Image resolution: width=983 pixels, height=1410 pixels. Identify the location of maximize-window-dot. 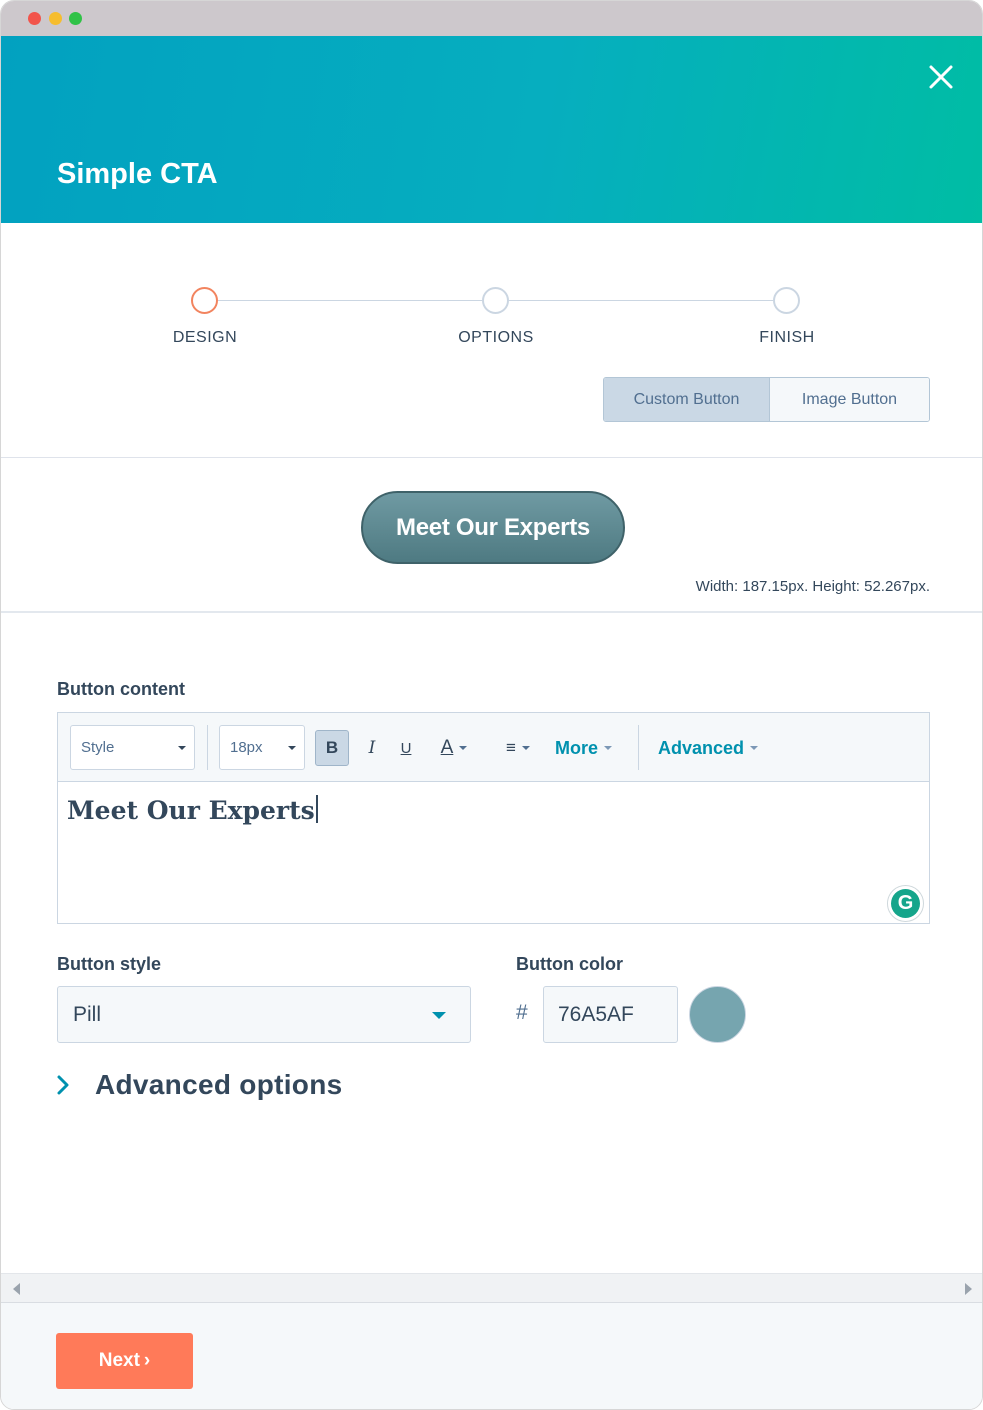
(75, 18).